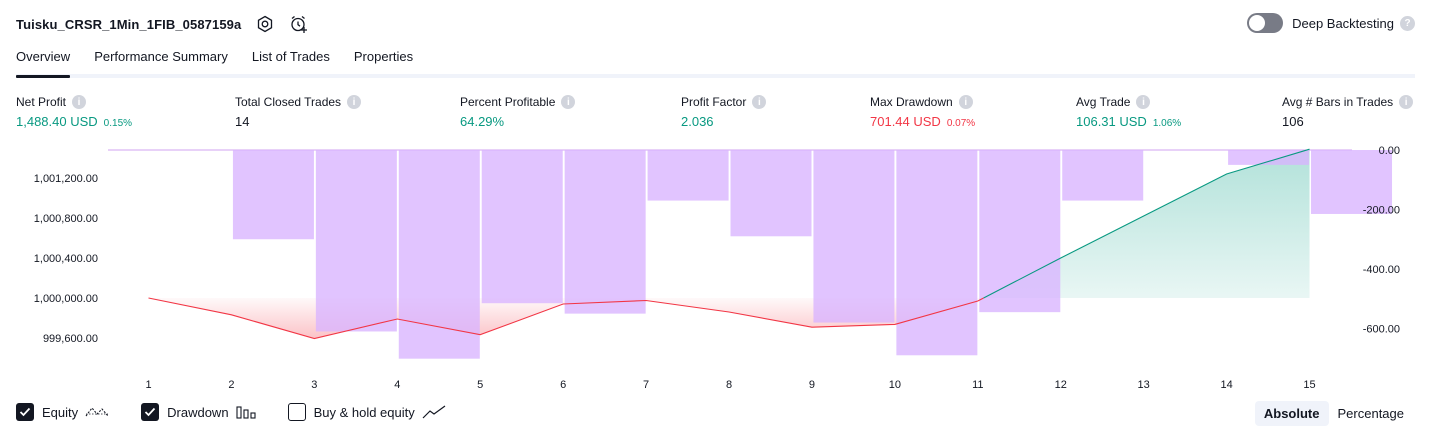  I want to click on tab-performance-summary: Performance Summary, so click(161, 59).